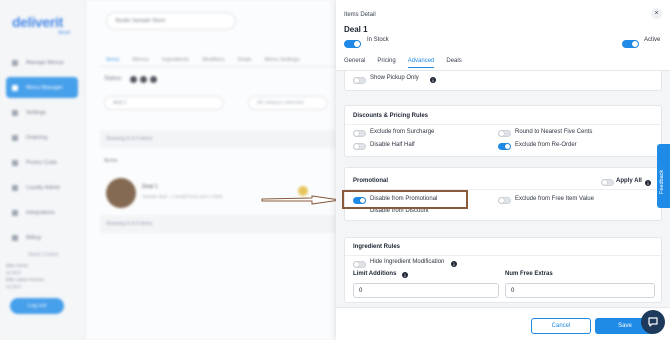  I want to click on exclude-reorder-toggle, so click(504, 146).